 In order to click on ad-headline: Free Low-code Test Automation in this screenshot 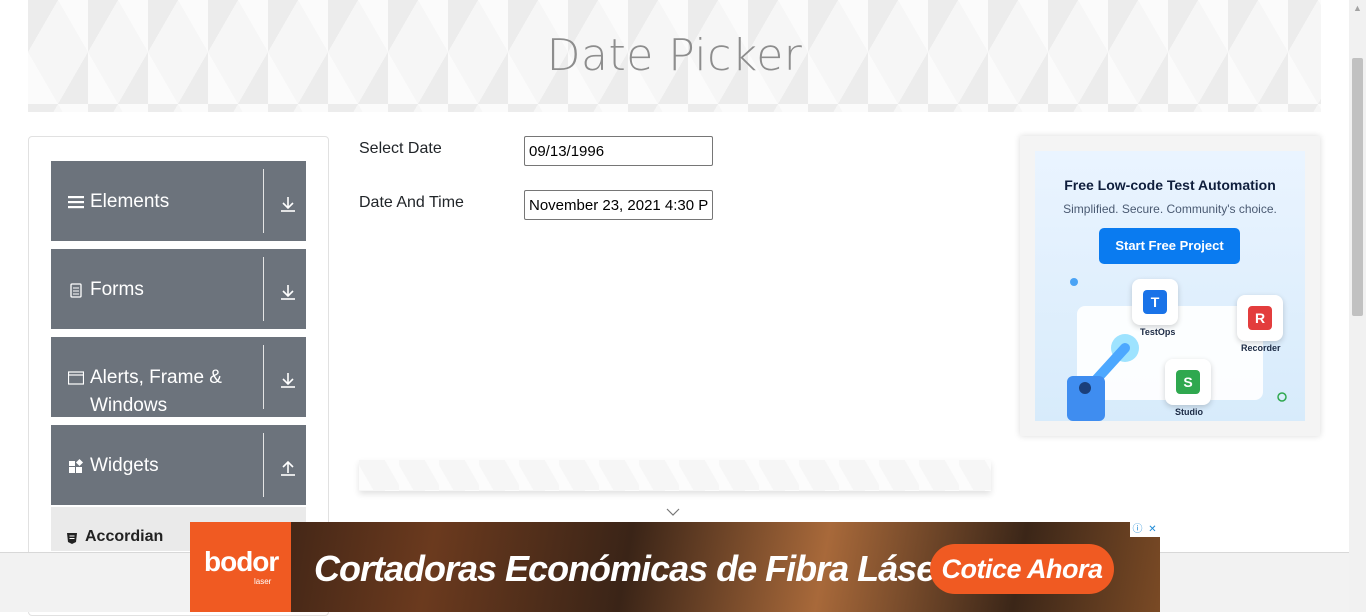, I will do `click(1170, 185)`.